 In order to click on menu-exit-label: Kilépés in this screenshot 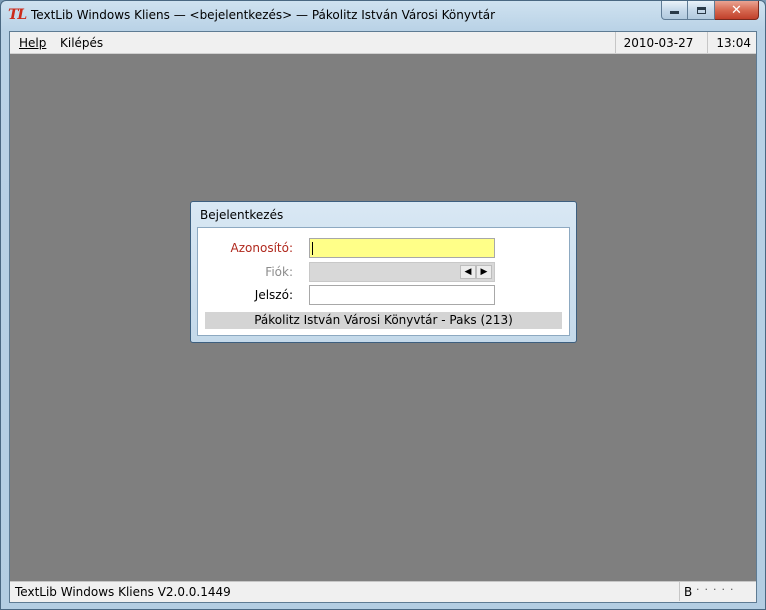, I will do `click(82, 43)`.